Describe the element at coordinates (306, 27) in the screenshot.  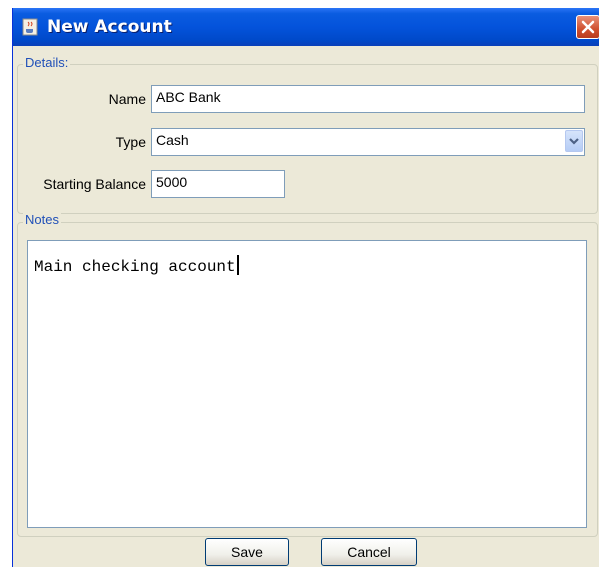
I see `title-bar: New Account` at that location.